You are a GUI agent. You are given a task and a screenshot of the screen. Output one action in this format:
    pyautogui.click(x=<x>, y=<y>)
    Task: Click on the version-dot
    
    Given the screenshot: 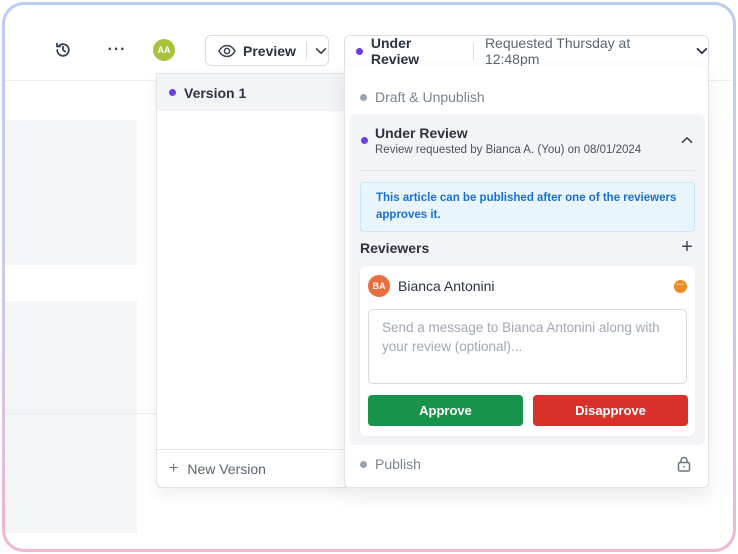 What is the action you would take?
    pyautogui.click(x=172, y=92)
    